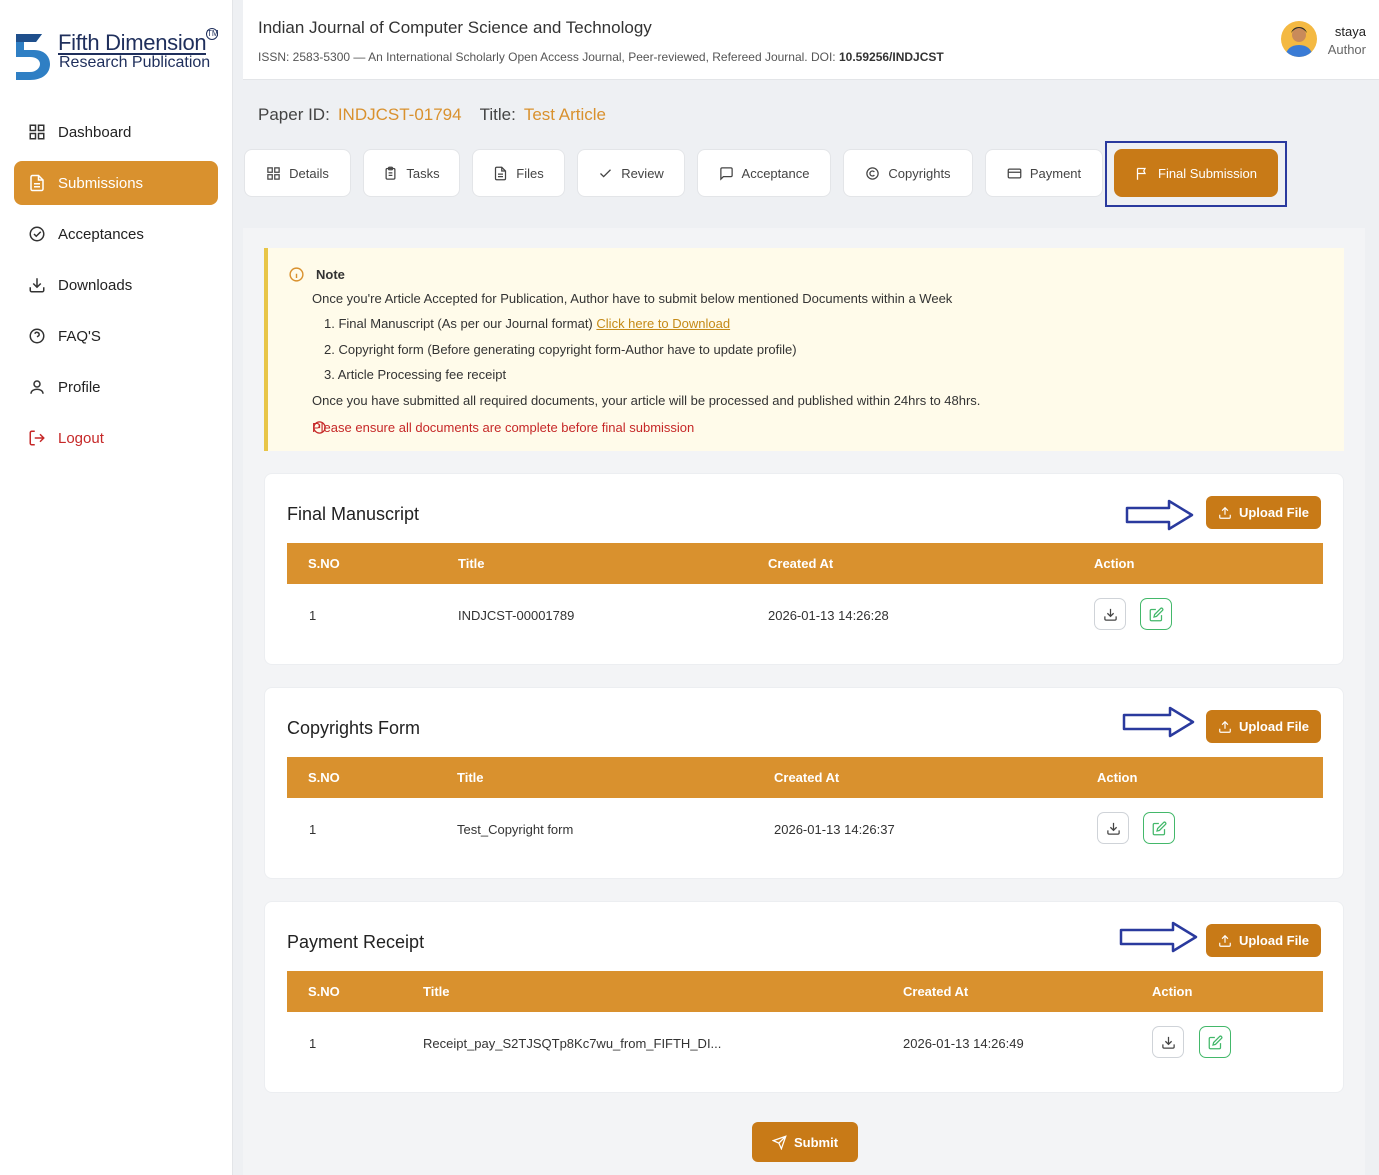 The image size is (1379, 1175). I want to click on tab-acceptance: Acceptance, so click(764, 173).